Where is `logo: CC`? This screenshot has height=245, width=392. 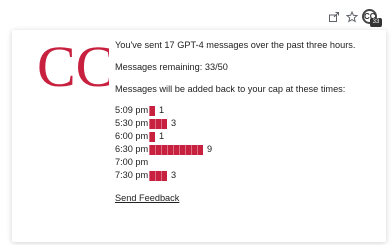 logo: CC is located at coordinates (73, 66).